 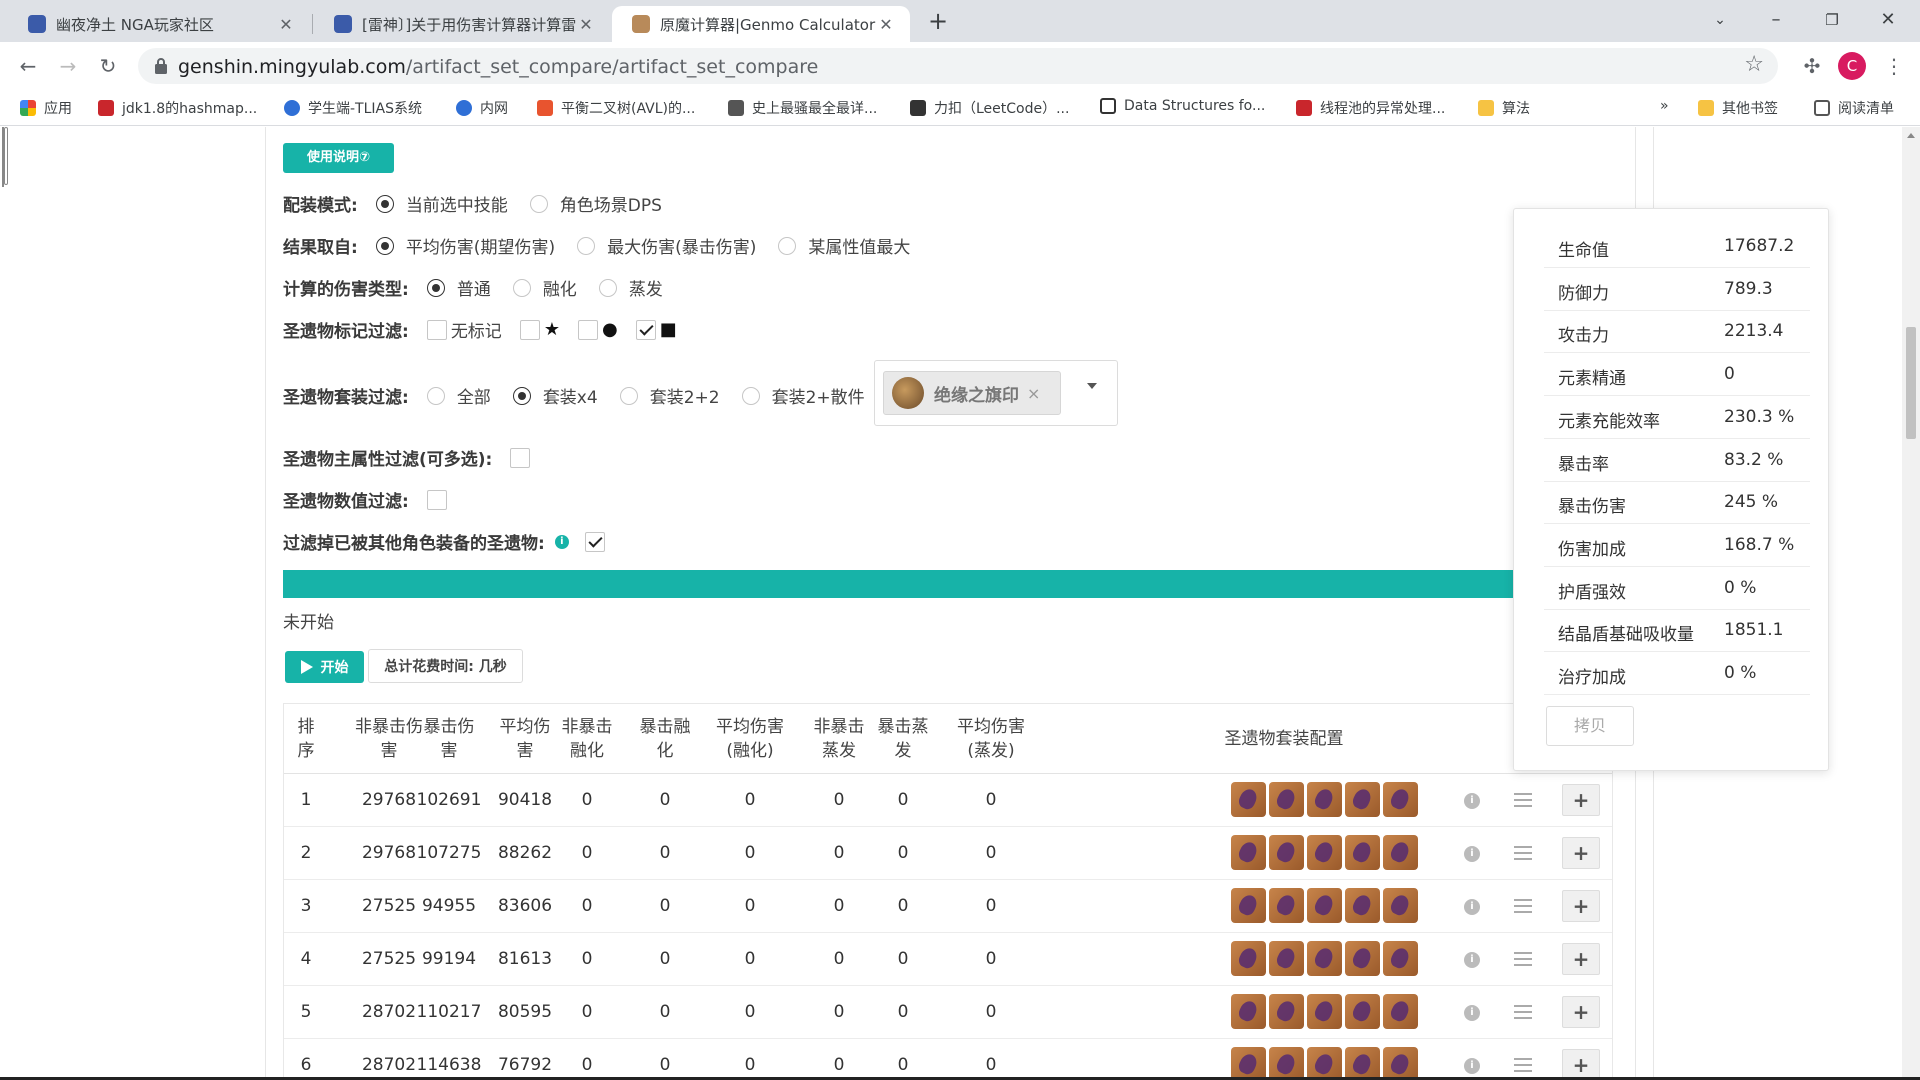 I want to click on tab-genmo-calculator: 原魔计算器|Genmo Calculator|G ✕, so click(x=761, y=24).